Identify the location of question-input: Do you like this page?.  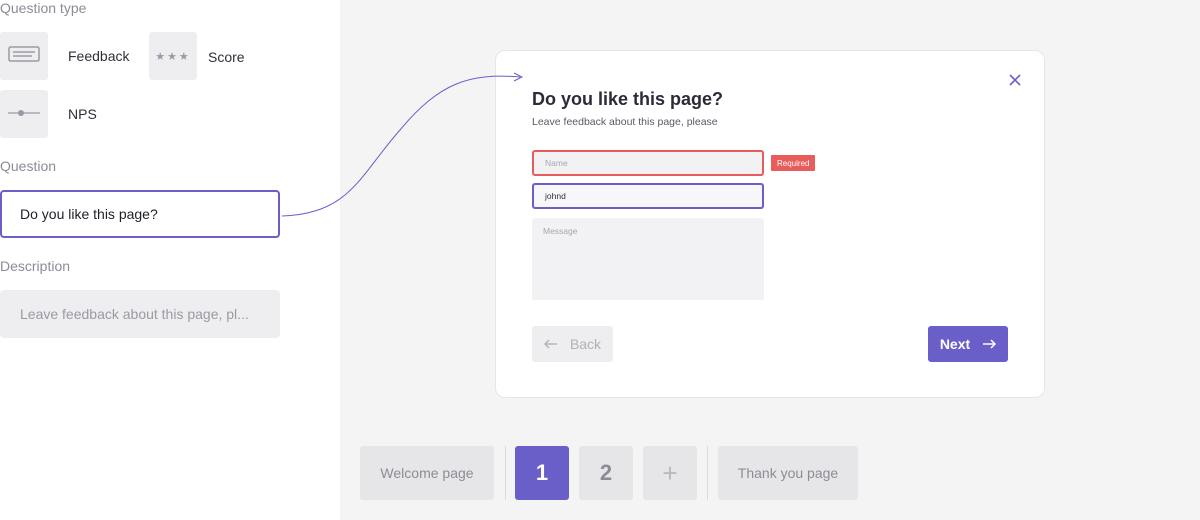
(140, 214).